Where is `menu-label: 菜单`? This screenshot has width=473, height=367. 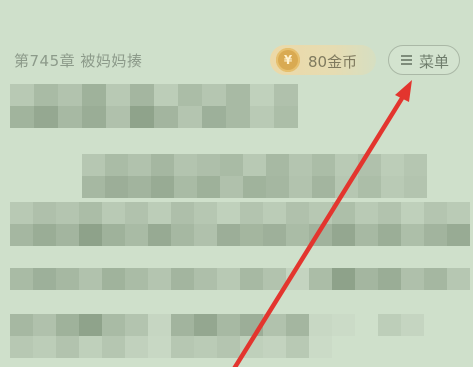
menu-label: 菜单 is located at coordinates (434, 62).